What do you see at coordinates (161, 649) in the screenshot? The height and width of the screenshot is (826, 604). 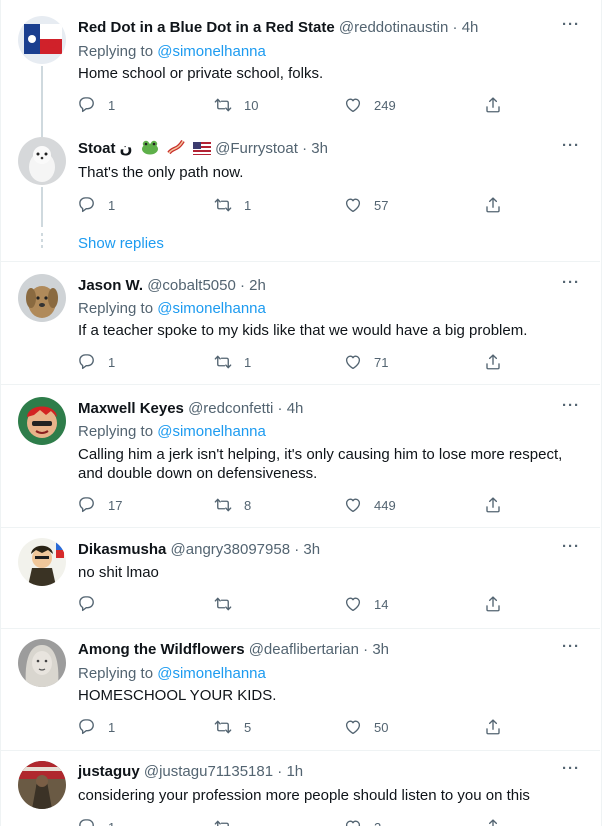 I see `display-name: Among the Wildflowers` at bounding box center [161, 649].